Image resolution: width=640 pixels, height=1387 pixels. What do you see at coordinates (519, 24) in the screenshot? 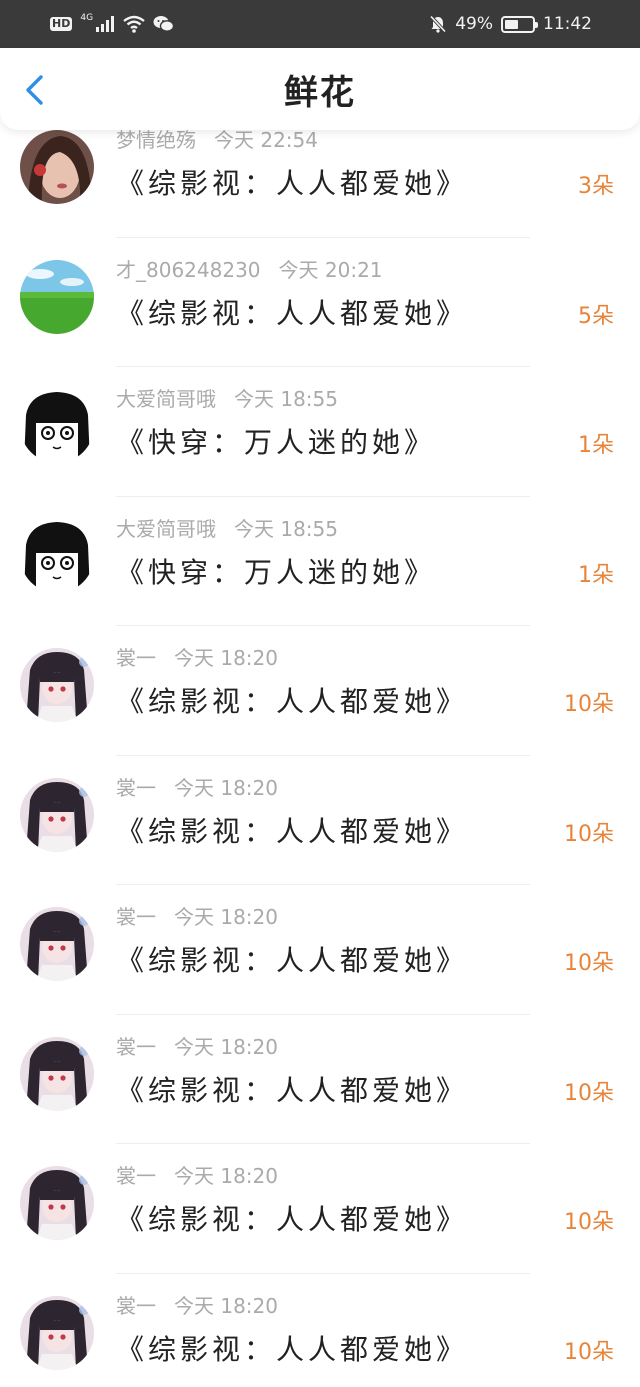
I see `battery-icon` at bounding box center [519, 24].